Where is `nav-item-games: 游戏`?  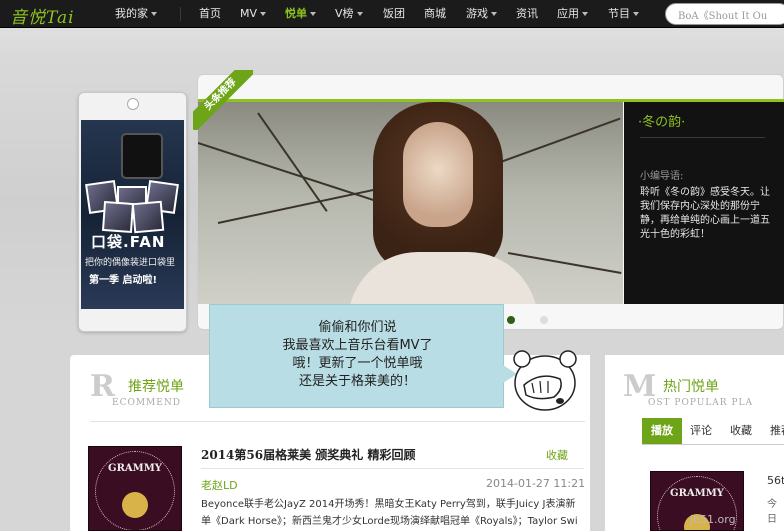 nav-item-games: 游戏 is located at coordinates (481, 14).